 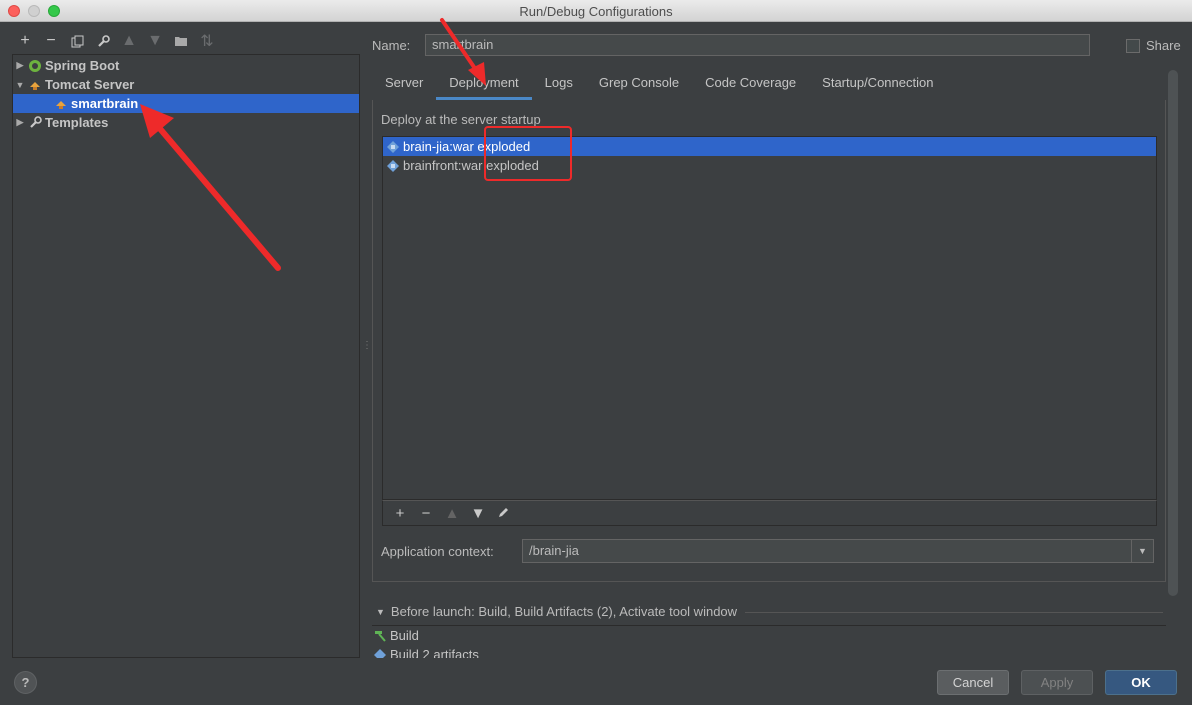 What do you see at coordinates (1133, 45) in the screenshot?
I see `checkbox-box` at bounding box center [1133, 45].